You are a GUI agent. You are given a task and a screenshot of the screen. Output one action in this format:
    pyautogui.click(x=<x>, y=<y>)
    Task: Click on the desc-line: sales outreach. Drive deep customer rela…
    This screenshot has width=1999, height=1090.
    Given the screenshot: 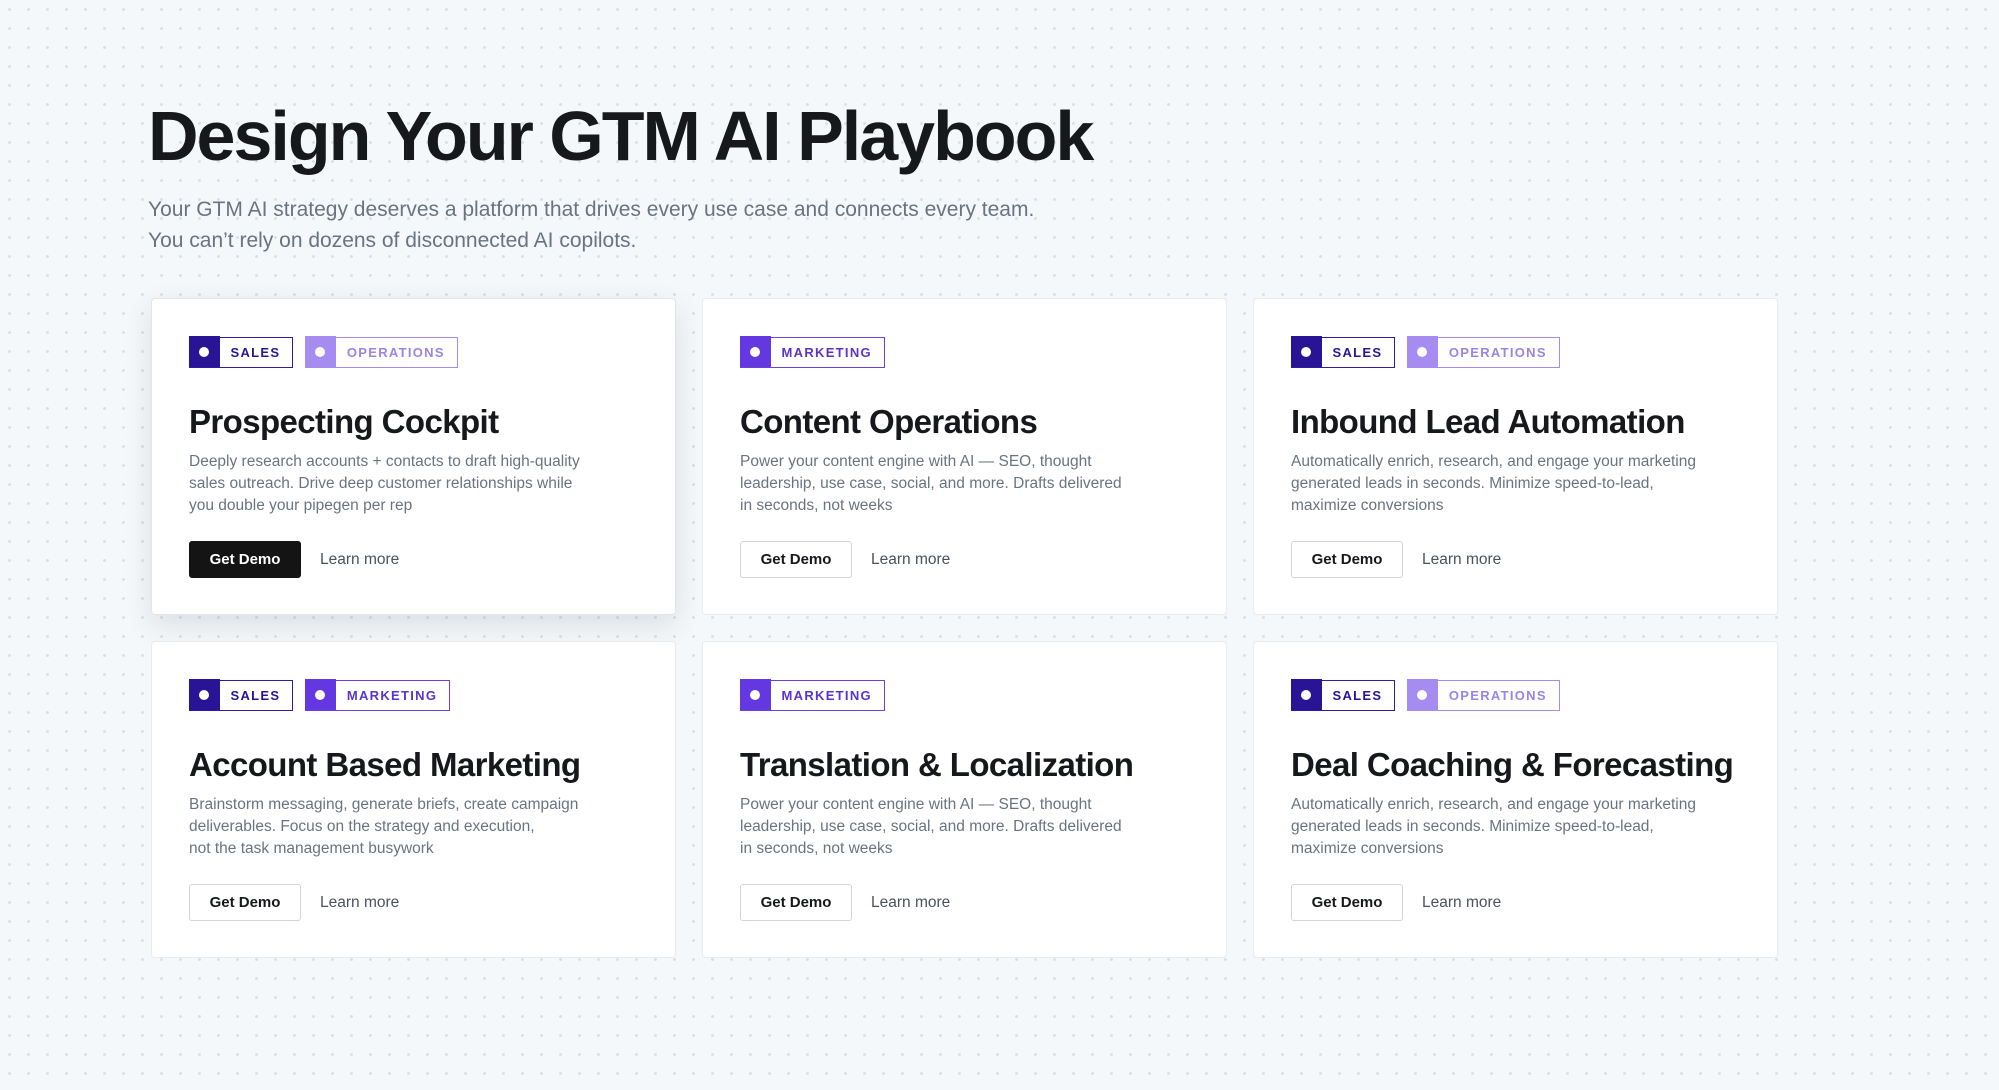 What is the action you would take?
    pyautogui.click(x=381, y=483)
    